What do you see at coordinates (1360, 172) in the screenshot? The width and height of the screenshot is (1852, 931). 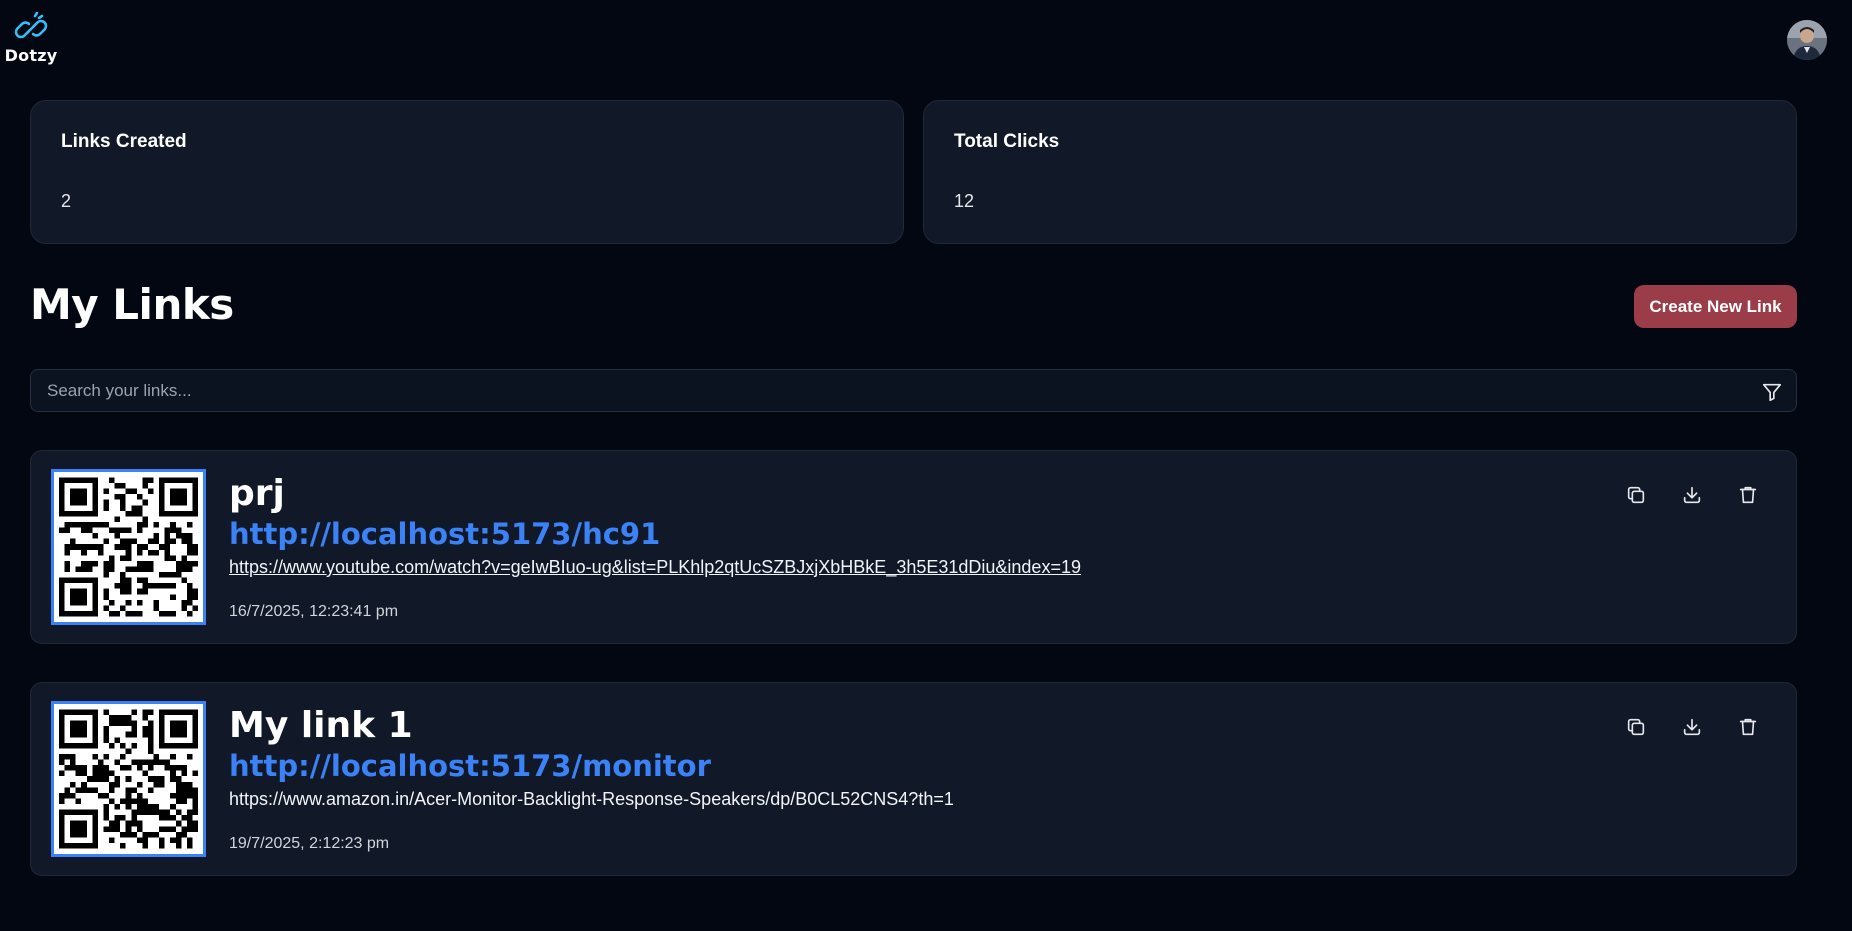 I see `stat-card-total-clicks: Total Clicks 12` at bounding box center [1360, 172].